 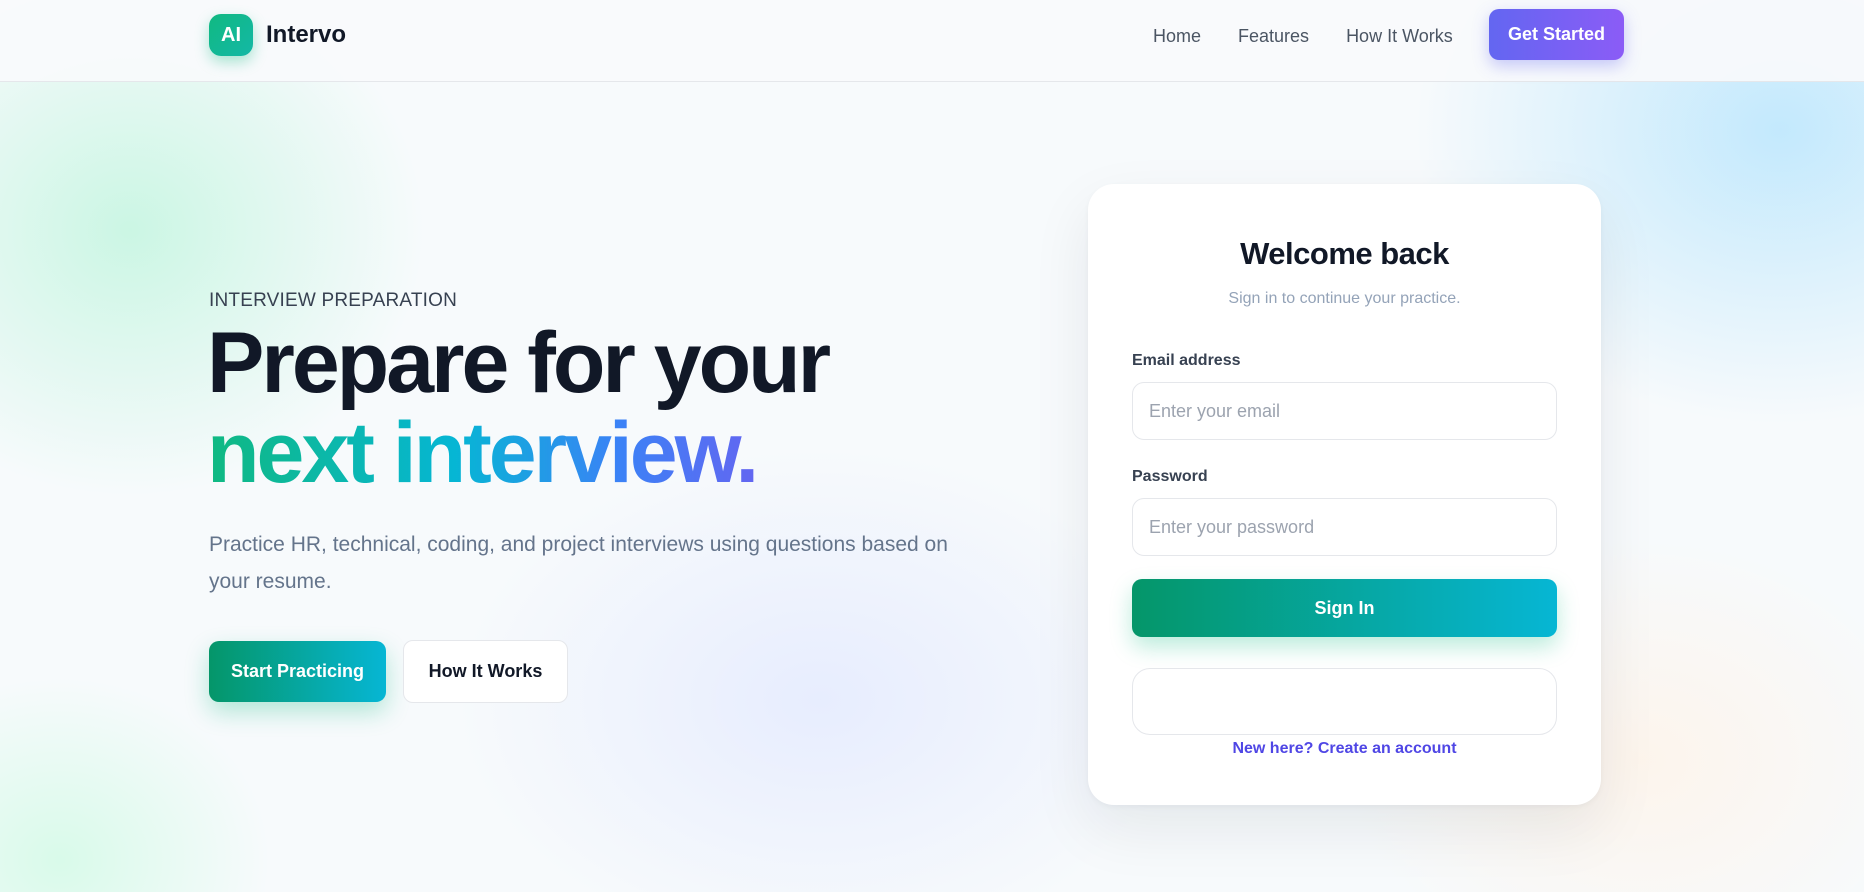 I want to click on hero-eyebrow: INTERVIEW PREPARATION, so click(x=333, y=300).